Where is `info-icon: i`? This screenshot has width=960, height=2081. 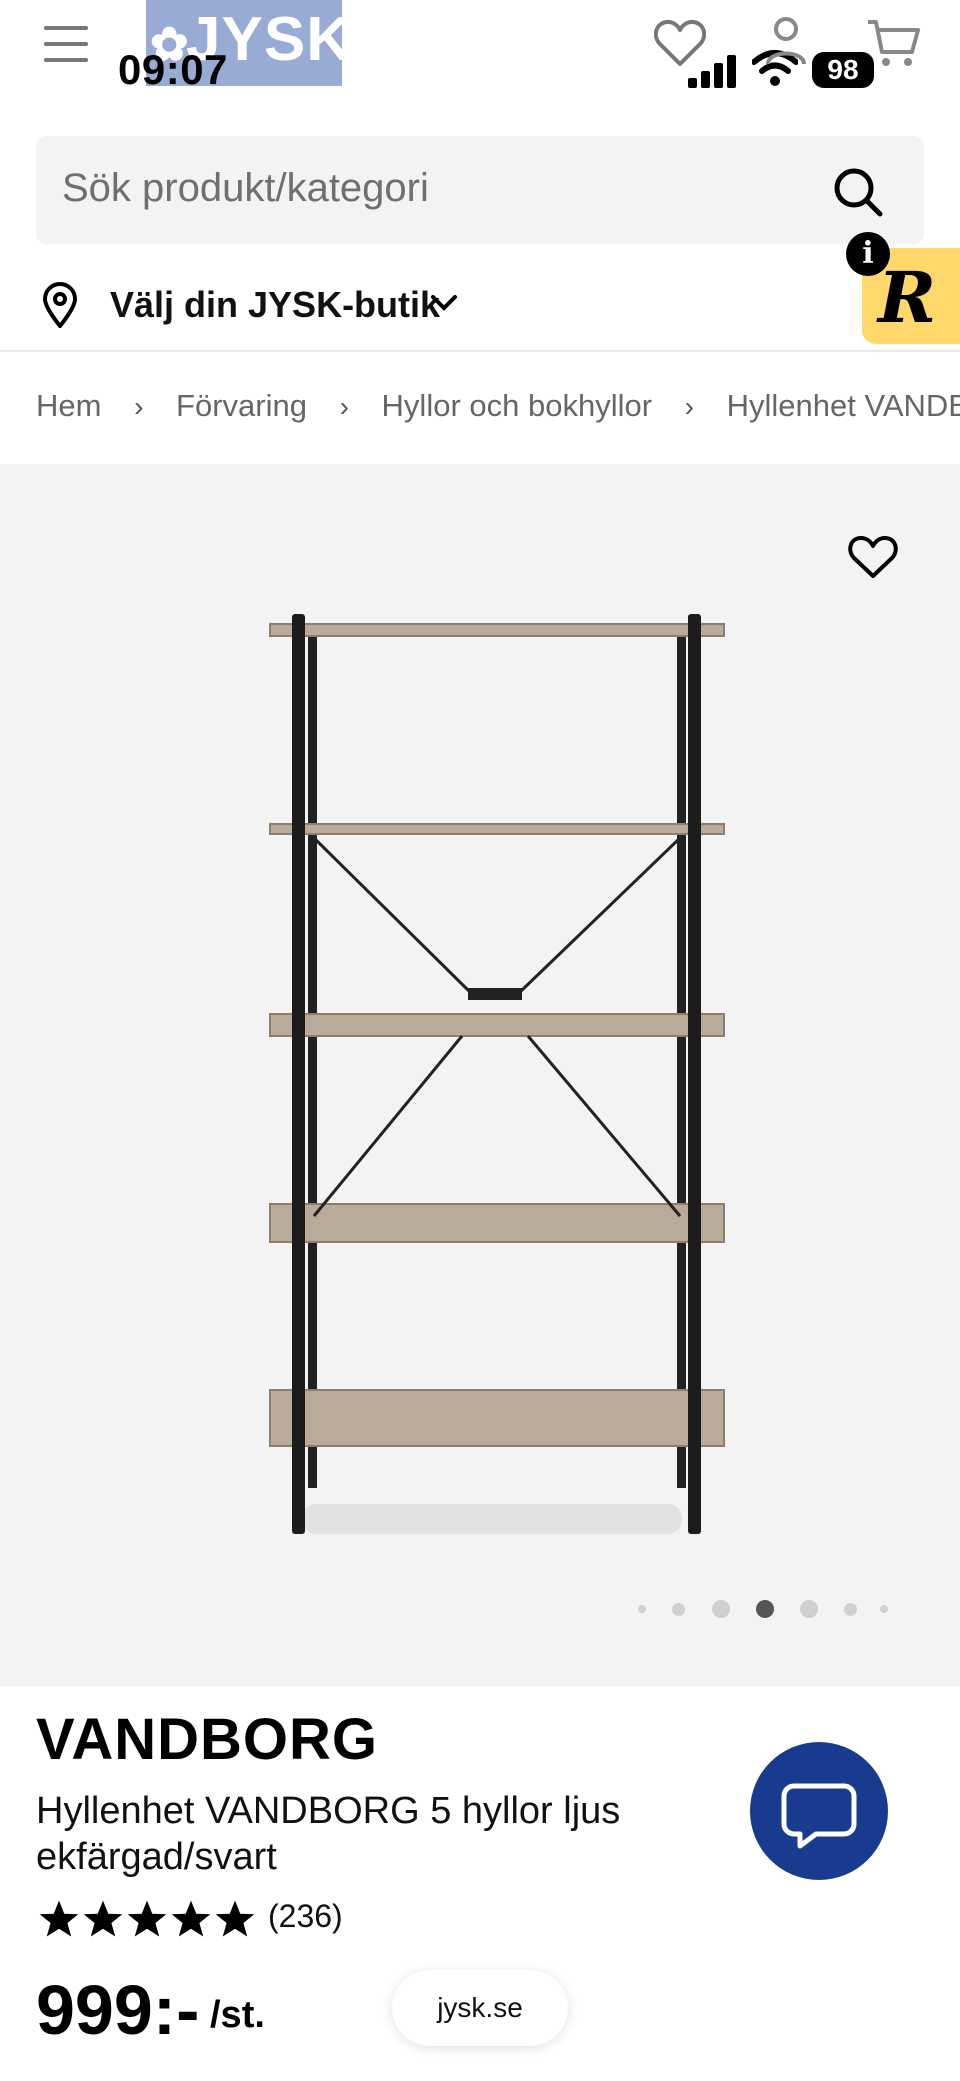 info-icon: i is located at coordinates (868, 254).